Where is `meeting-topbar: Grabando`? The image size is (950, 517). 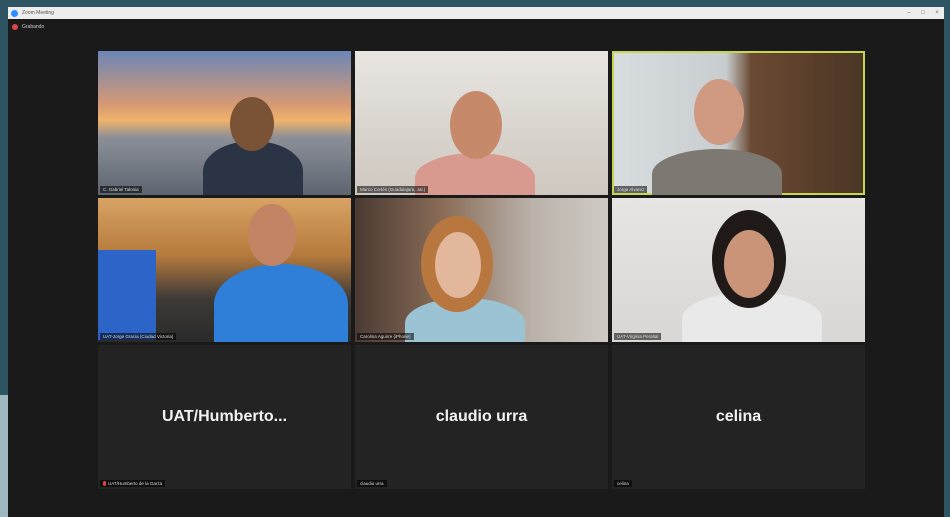 meeting-topbar: Grabando is located at coordinates (476, 27).